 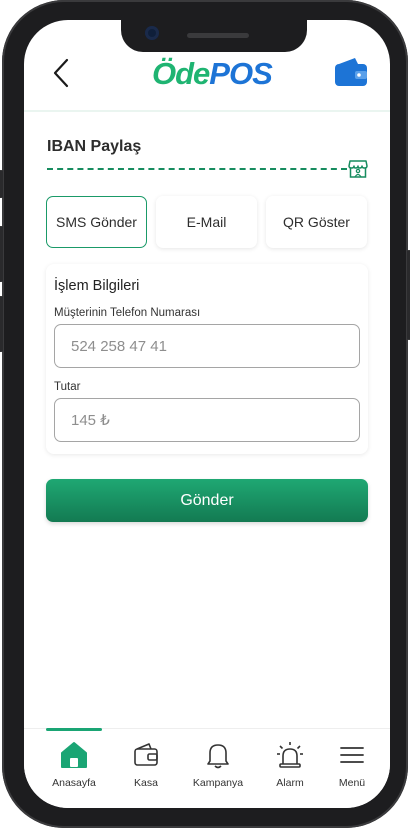 What do you see at coordinates (207, 420) in the screenshot?
I see `amount-input` at bounding box center [207, 420].